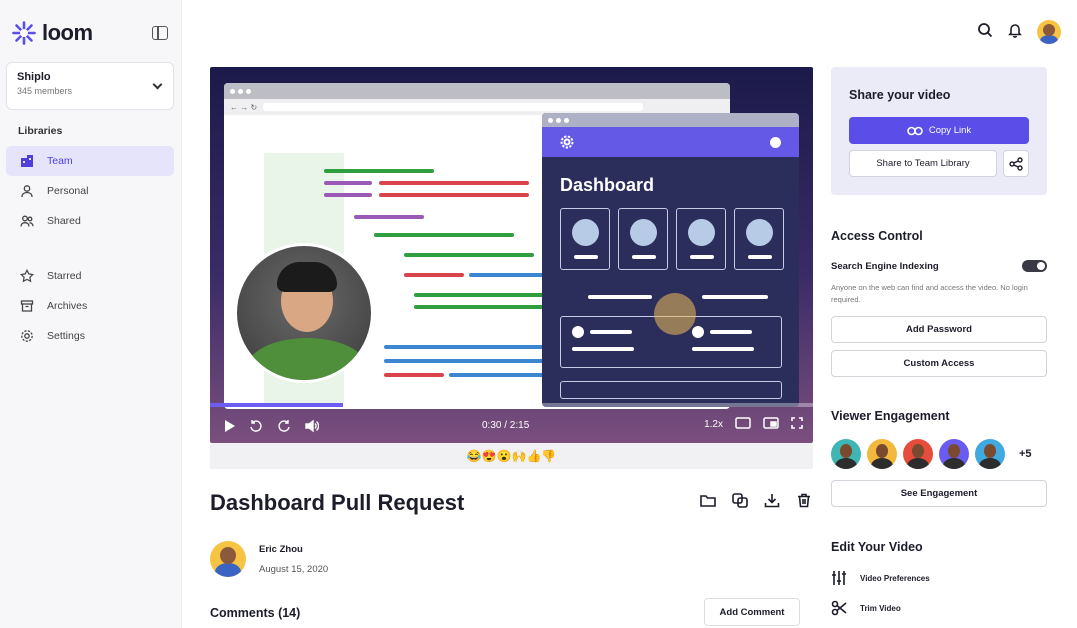 This screenshot has height=628, width=1077. Describe the element at coordinates (939, 329) in the screenshot. I see `add-password-button: Add Password` at that location.